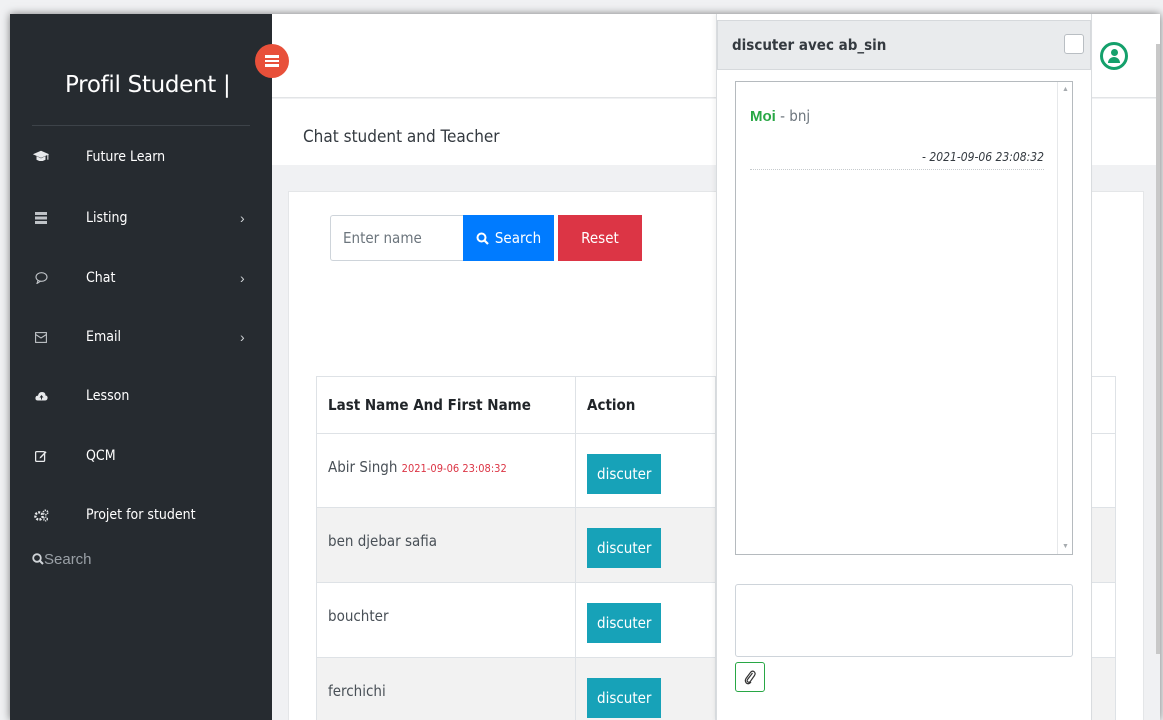 The height and width of the screenshot is (720, 1163). I want to click on sidebar-item-projet: Projet for student, so click(141, 515).